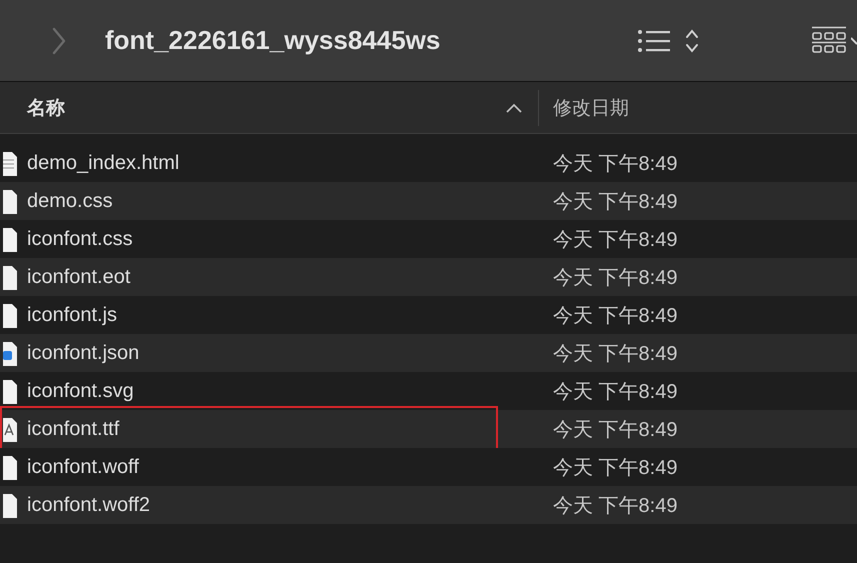  Describe the element at coordinates (72, 315) in the screenshot. I see `file-name: iconfont.js` at that location.